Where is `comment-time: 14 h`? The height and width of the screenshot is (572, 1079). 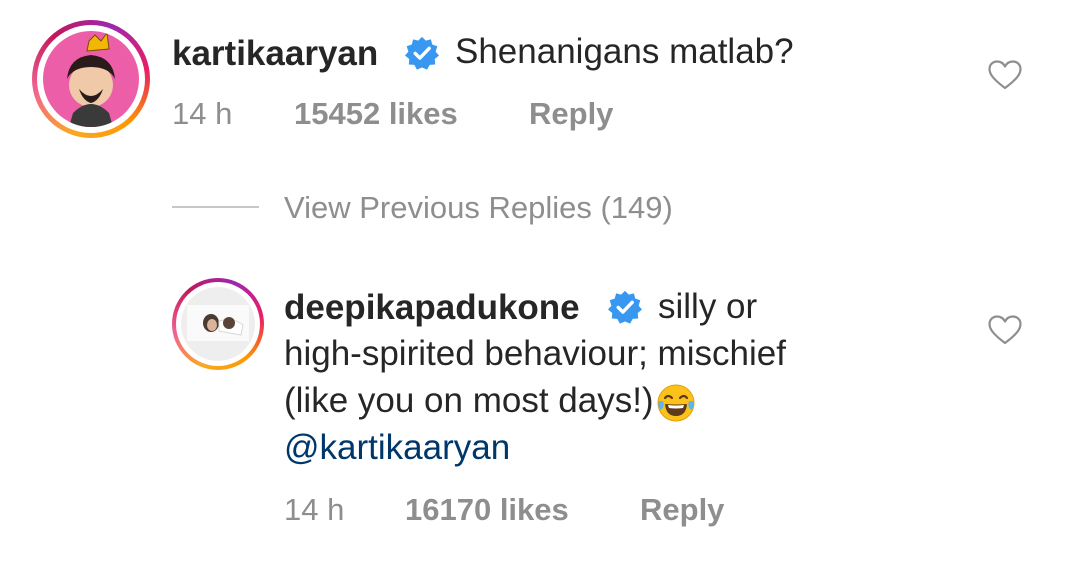 comment-time: 14 h is located at coordinates (202, 113).